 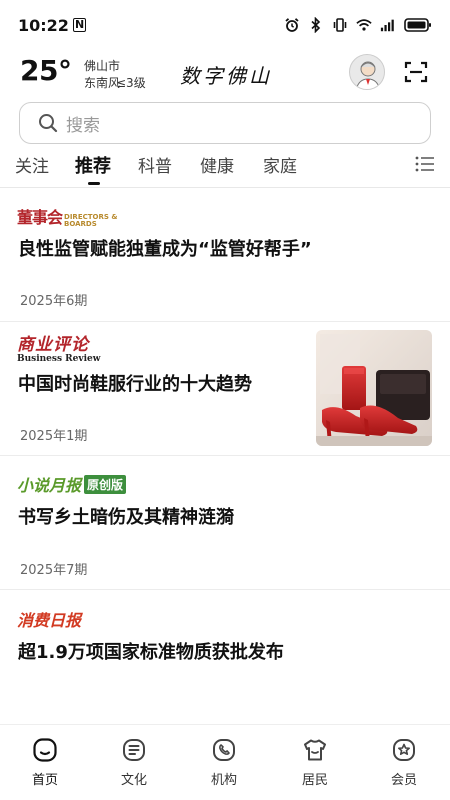 What do you see at coordinates (388, 25) in the screenshot?
I see `signal-icon` at bounding box center [388, 25].